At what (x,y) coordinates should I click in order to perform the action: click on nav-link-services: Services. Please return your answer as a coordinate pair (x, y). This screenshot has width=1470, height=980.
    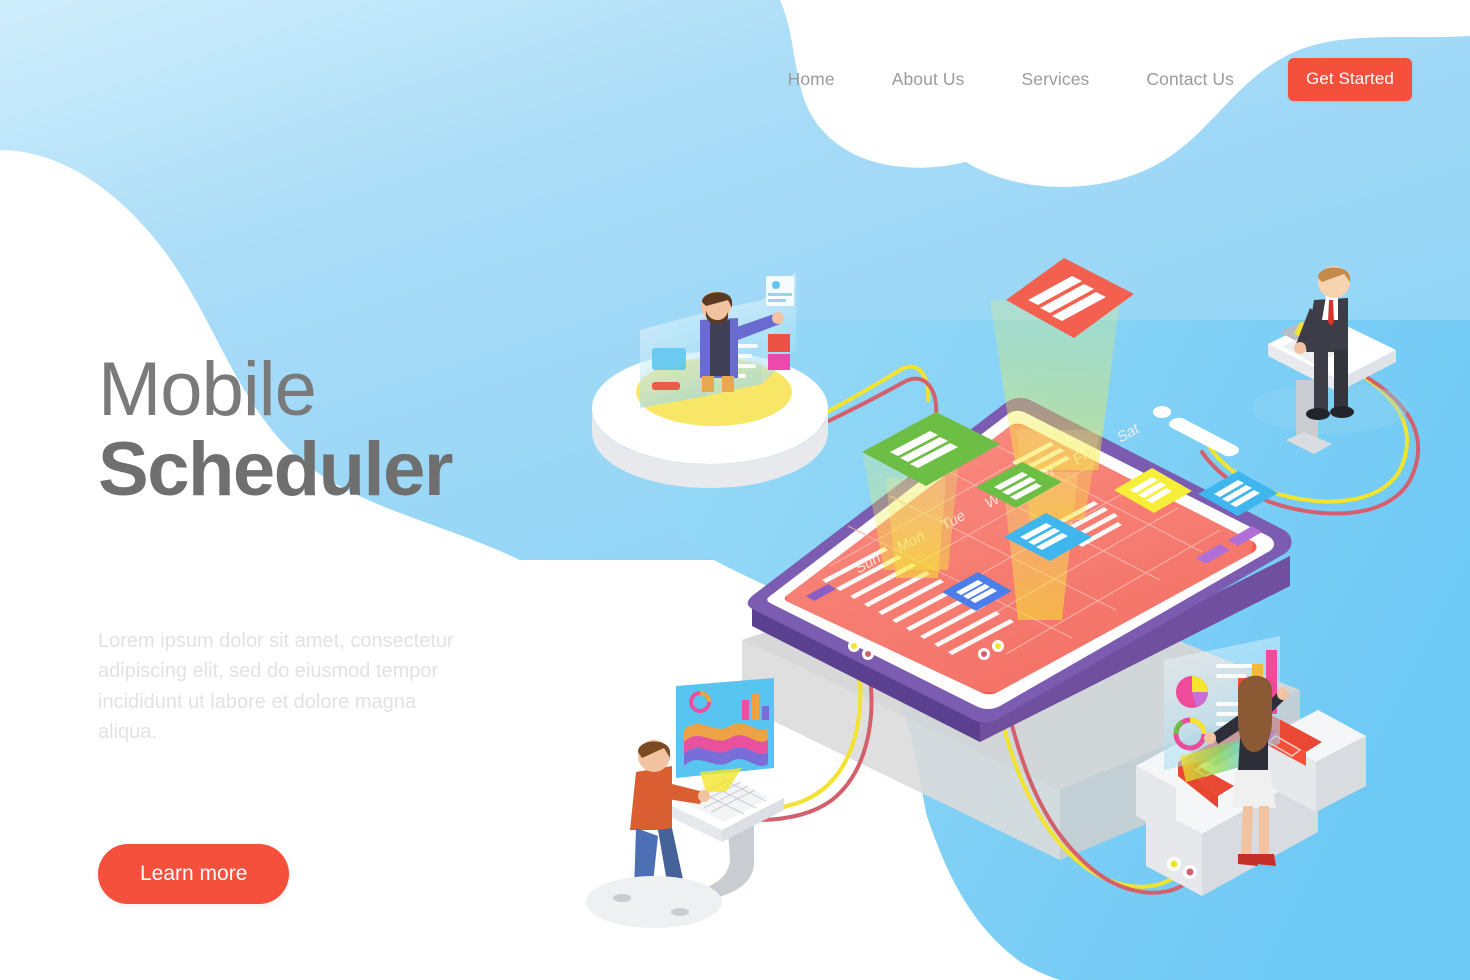
    Looking at the image, I should click on (1055, 79).